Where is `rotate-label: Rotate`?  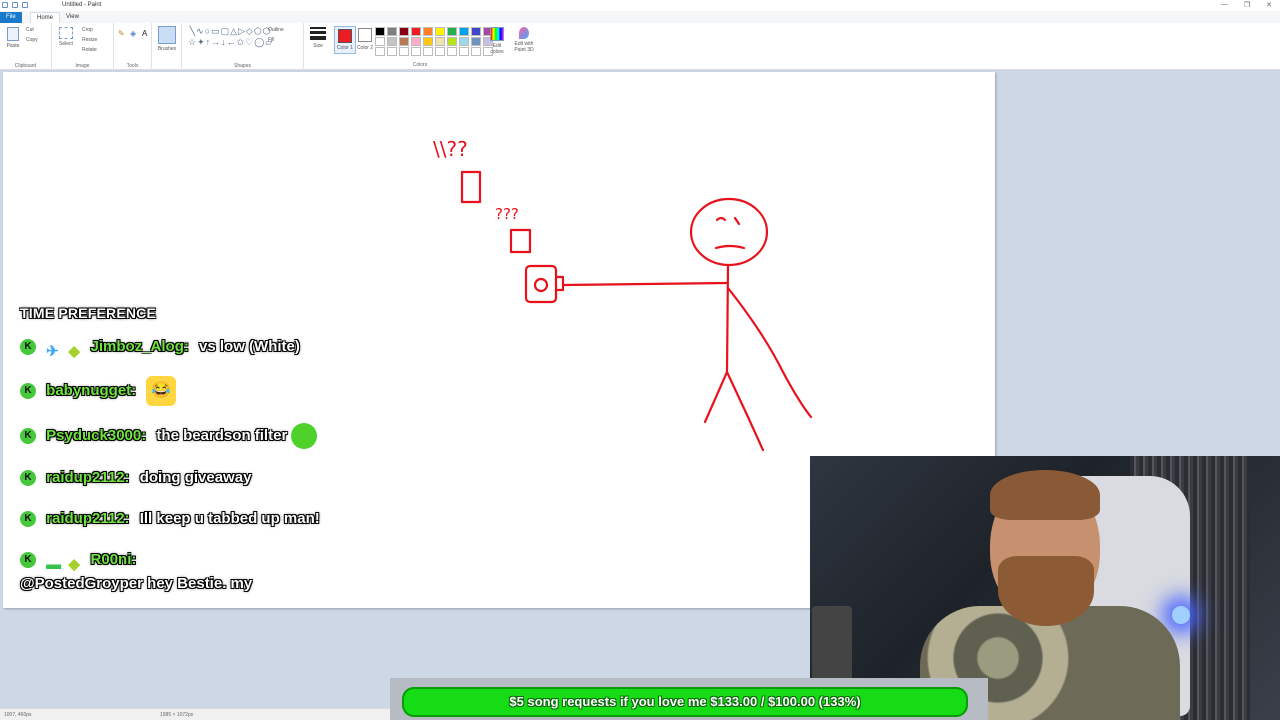
rotate-label: Rotate is located at coordinates (89, 50).